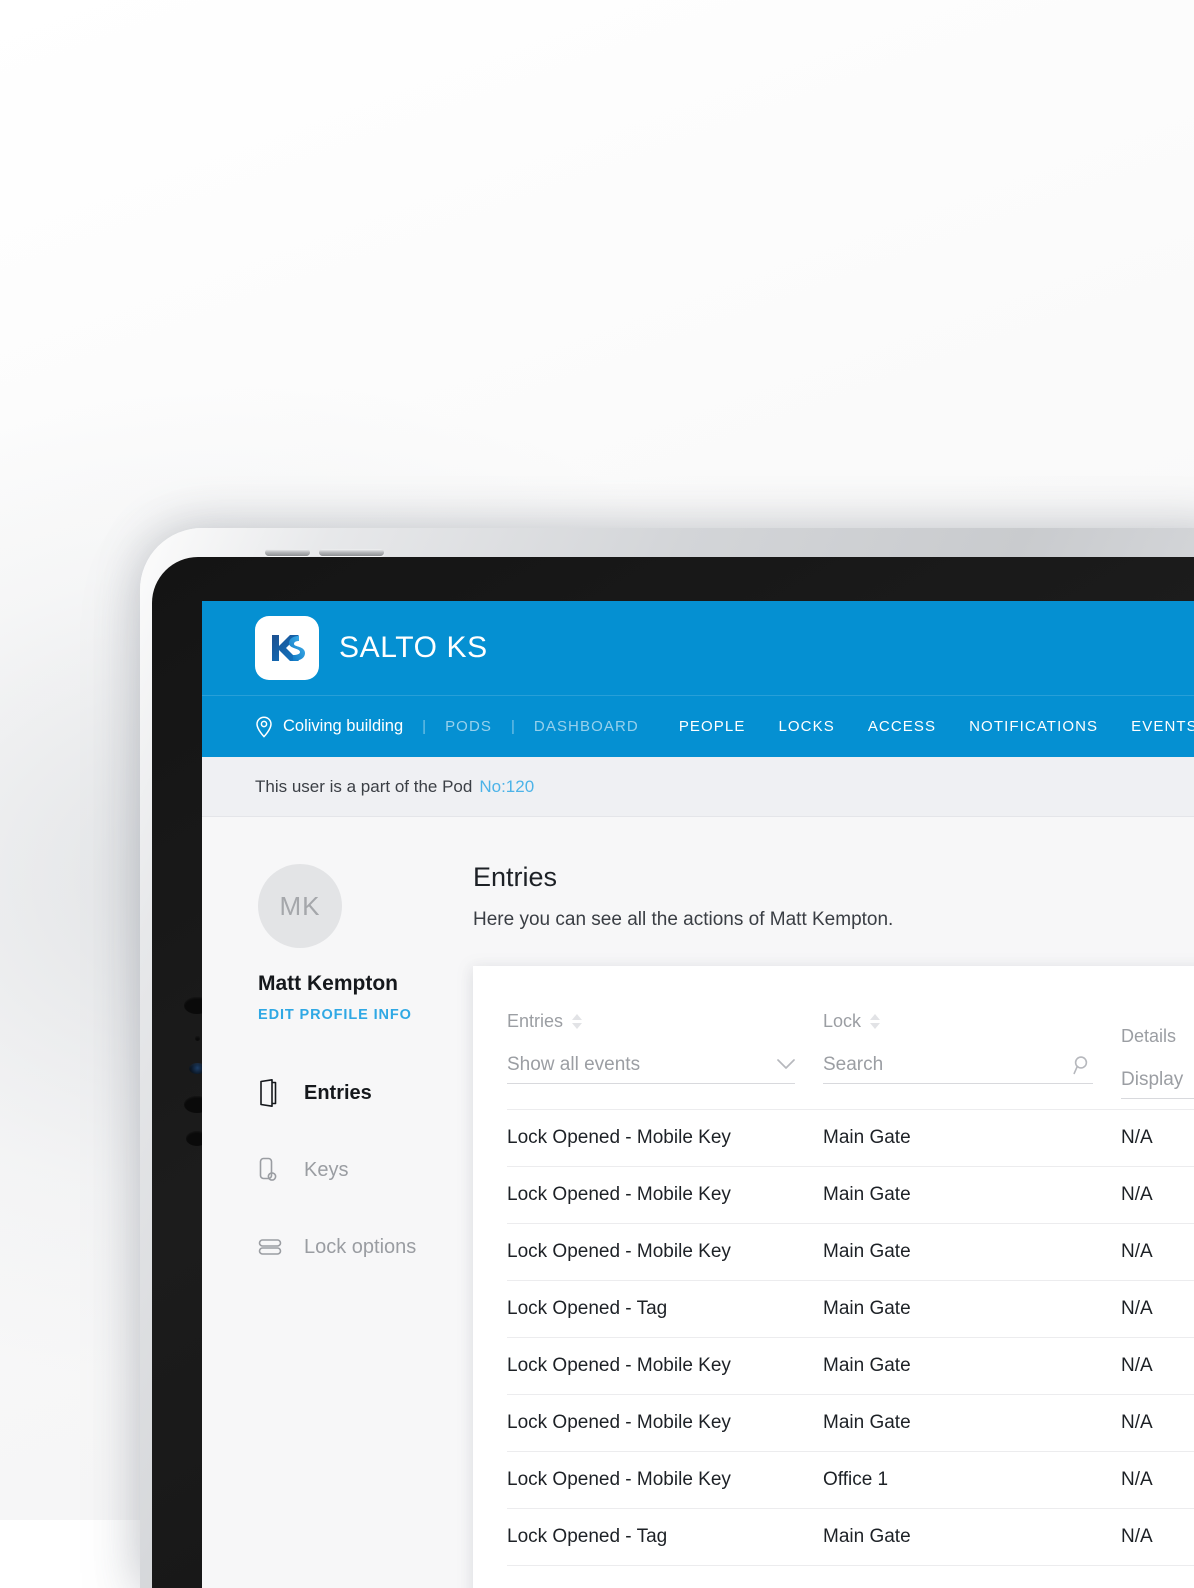 This screenshot has height=1588, width=1194. Describe the element at coordinates (506, 787) in the screenshot. I see `pod-notice-link: No:120` at that location.